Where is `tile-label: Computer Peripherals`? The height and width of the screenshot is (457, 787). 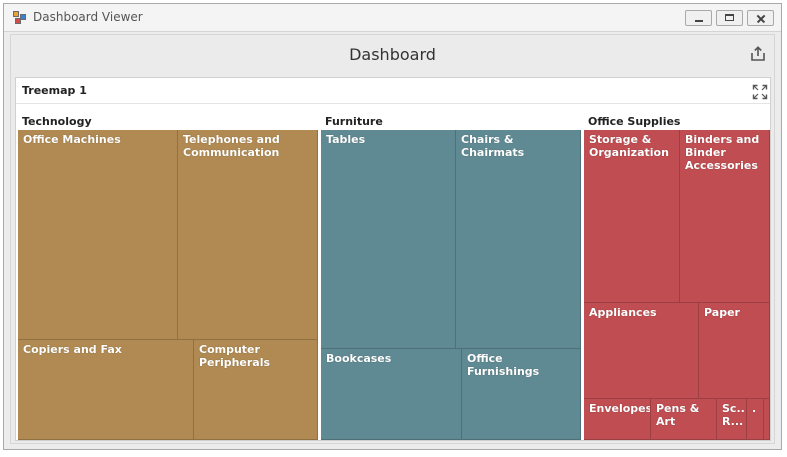
tile-label: Computer Peripherals is located at coordinates (235, 356).